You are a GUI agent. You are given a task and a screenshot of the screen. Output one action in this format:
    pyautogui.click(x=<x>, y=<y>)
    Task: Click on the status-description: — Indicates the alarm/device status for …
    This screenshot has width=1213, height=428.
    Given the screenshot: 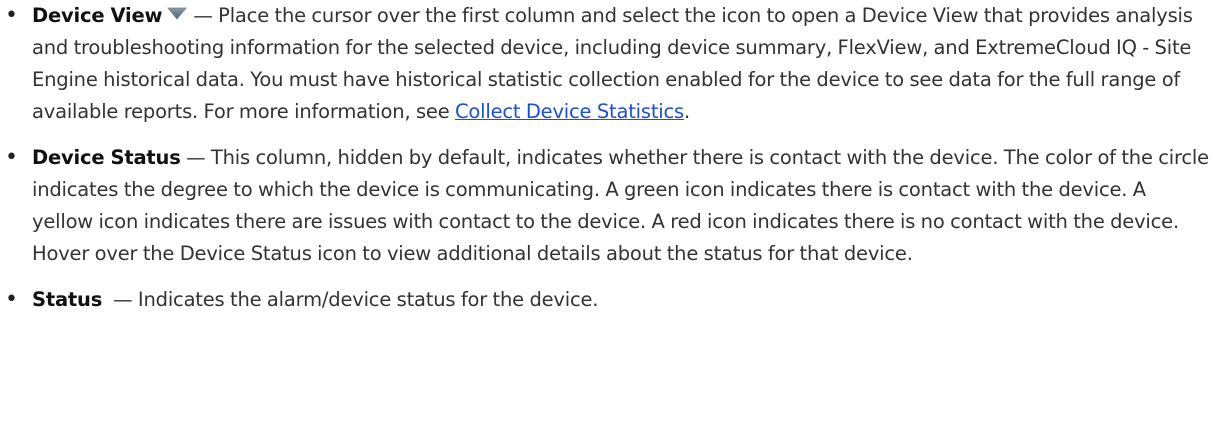 What is the action you would take?
    pyautogui.click(x=350, y=299)
    